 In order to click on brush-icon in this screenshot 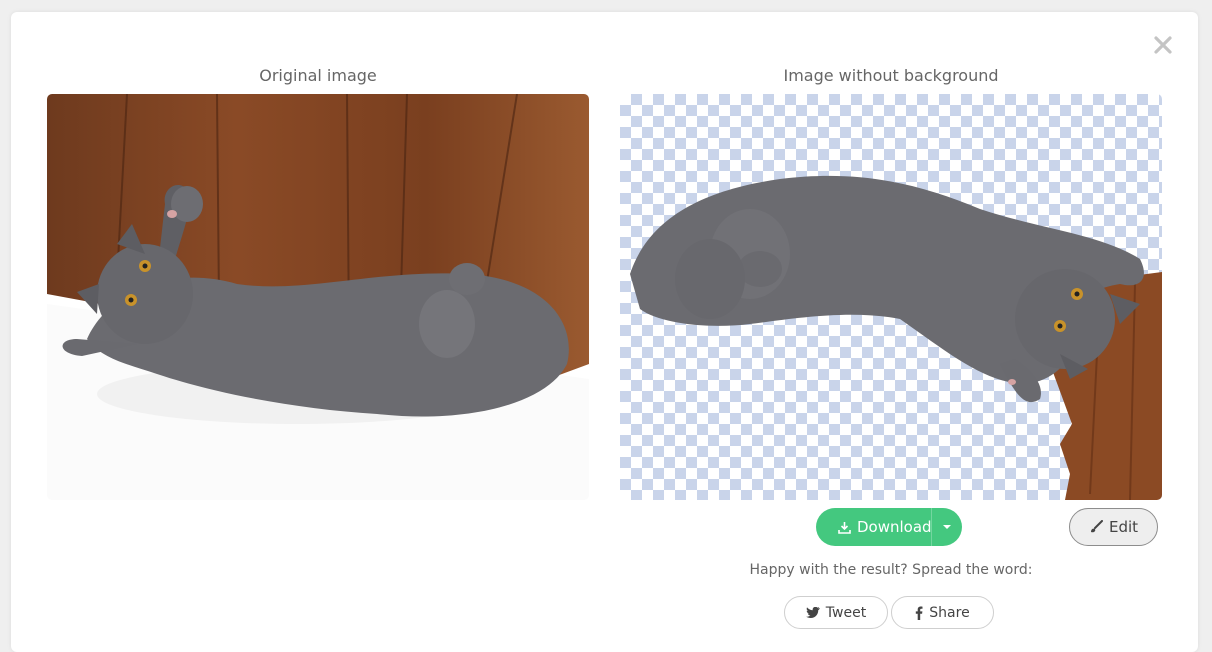, I will do `click(1096, 527)`.